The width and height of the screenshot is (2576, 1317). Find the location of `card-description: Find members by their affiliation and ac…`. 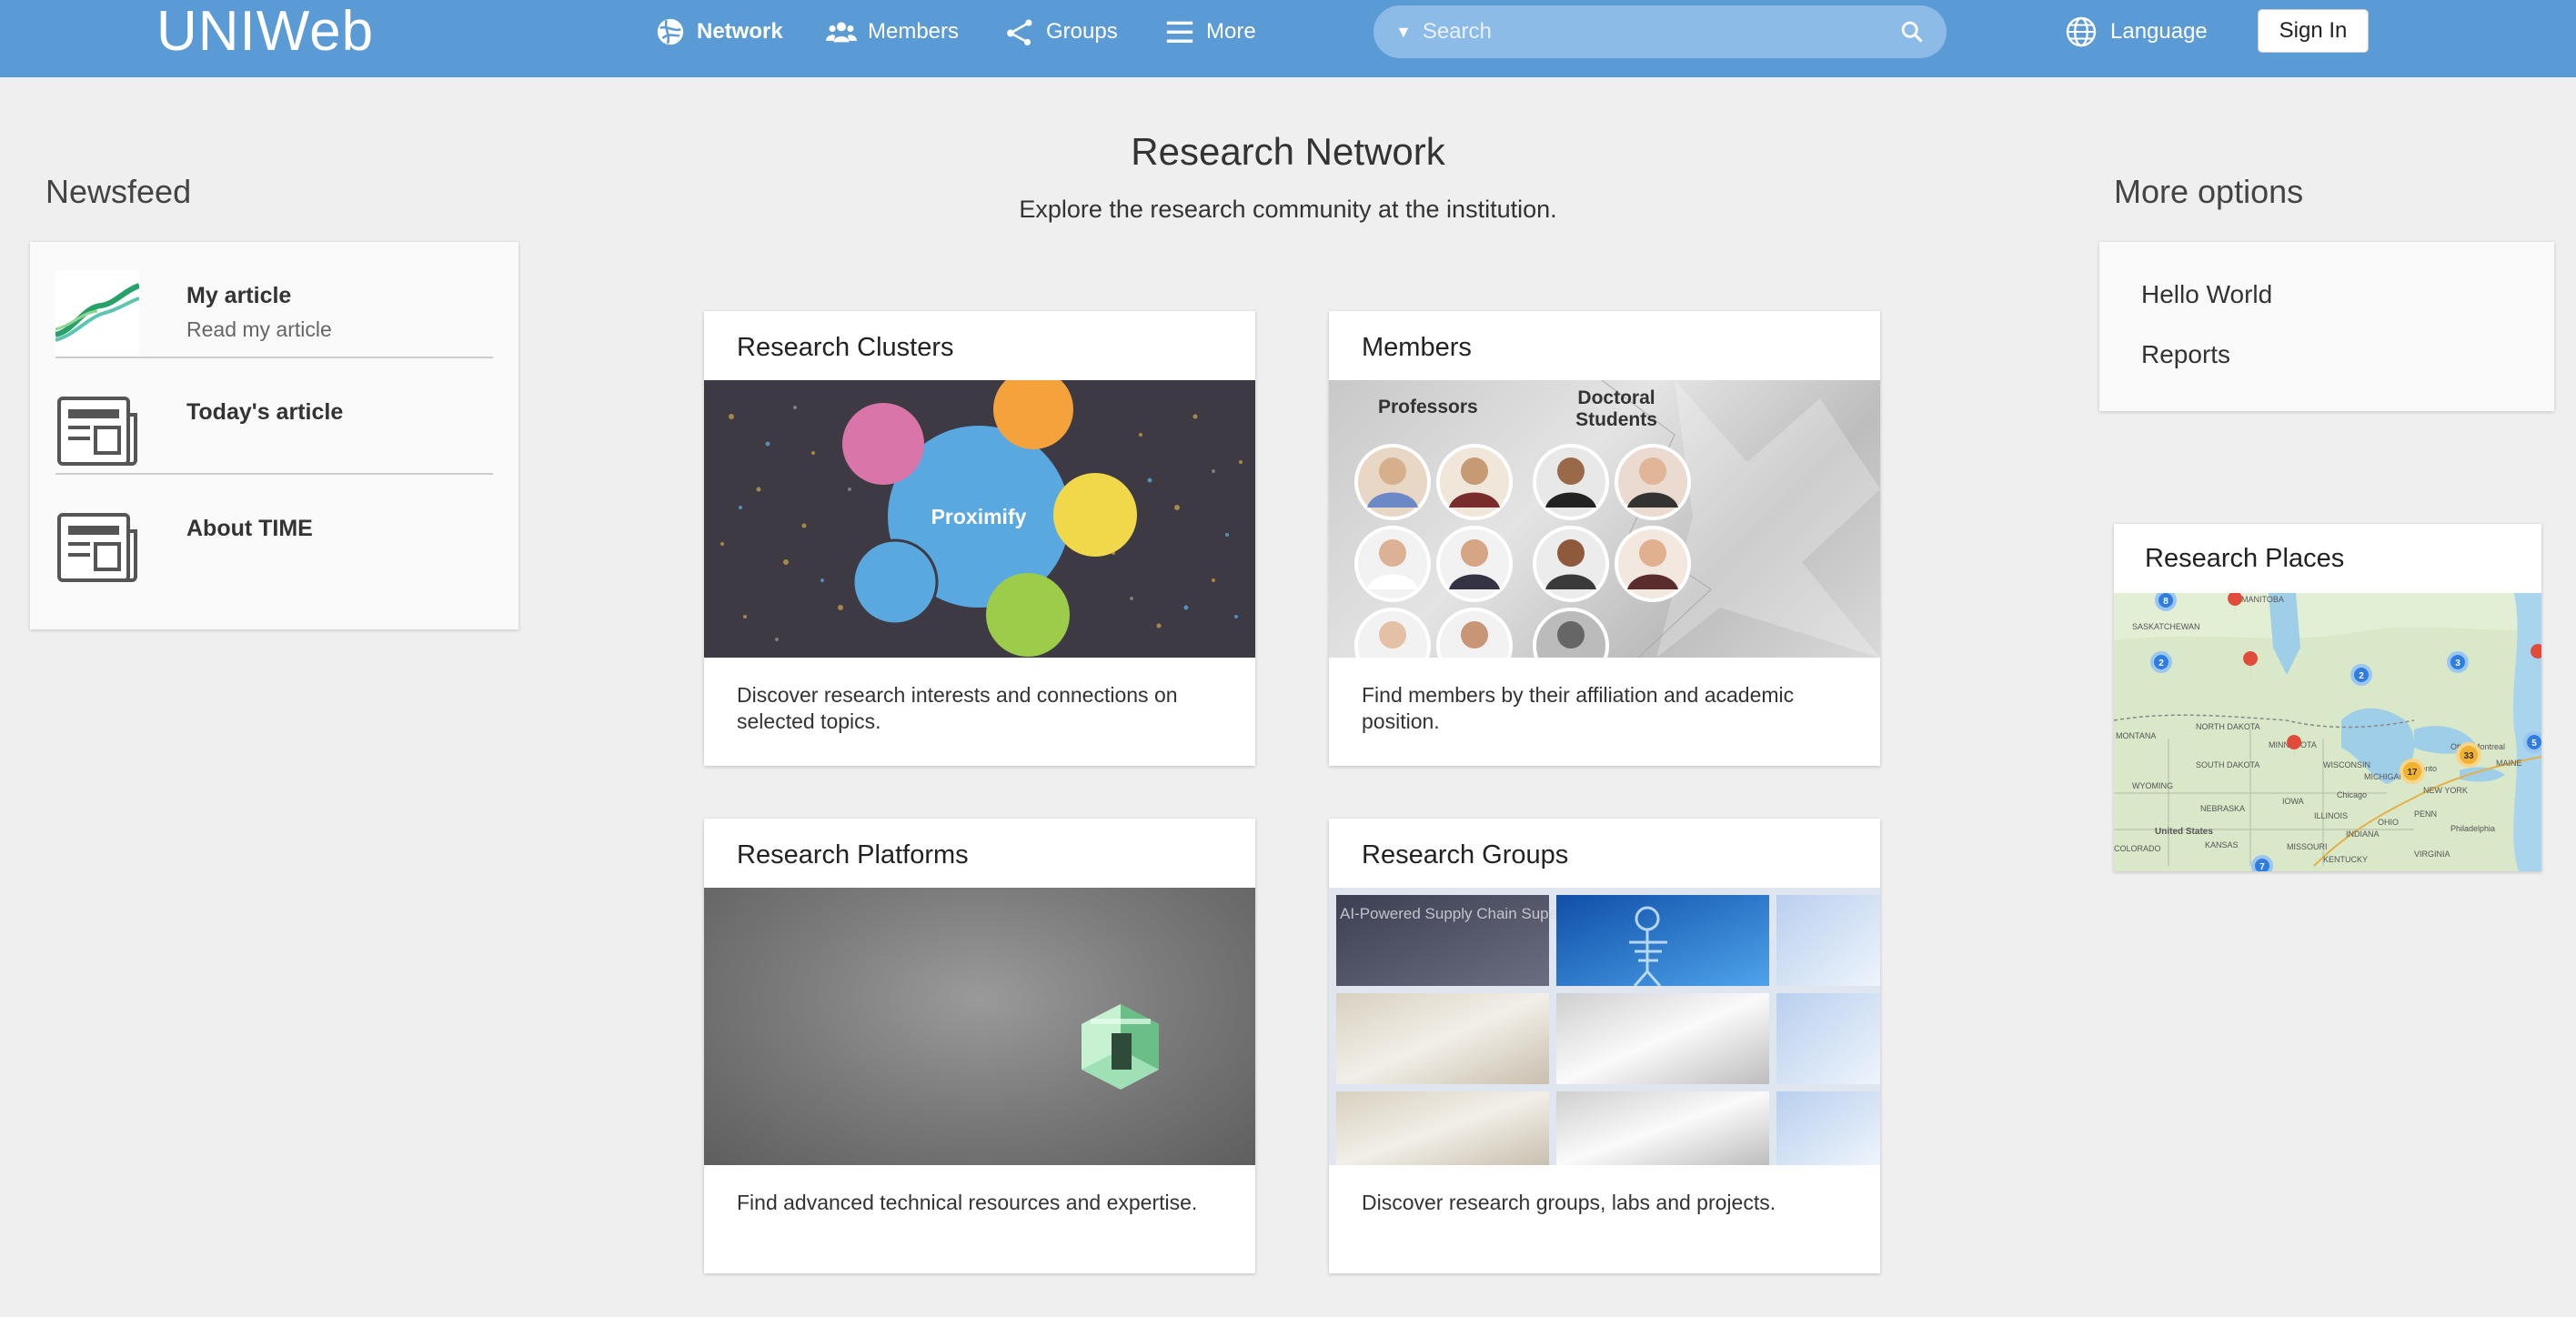

card-description: Find members by their affiliation and ac… is located at coordinates (1578, 708).